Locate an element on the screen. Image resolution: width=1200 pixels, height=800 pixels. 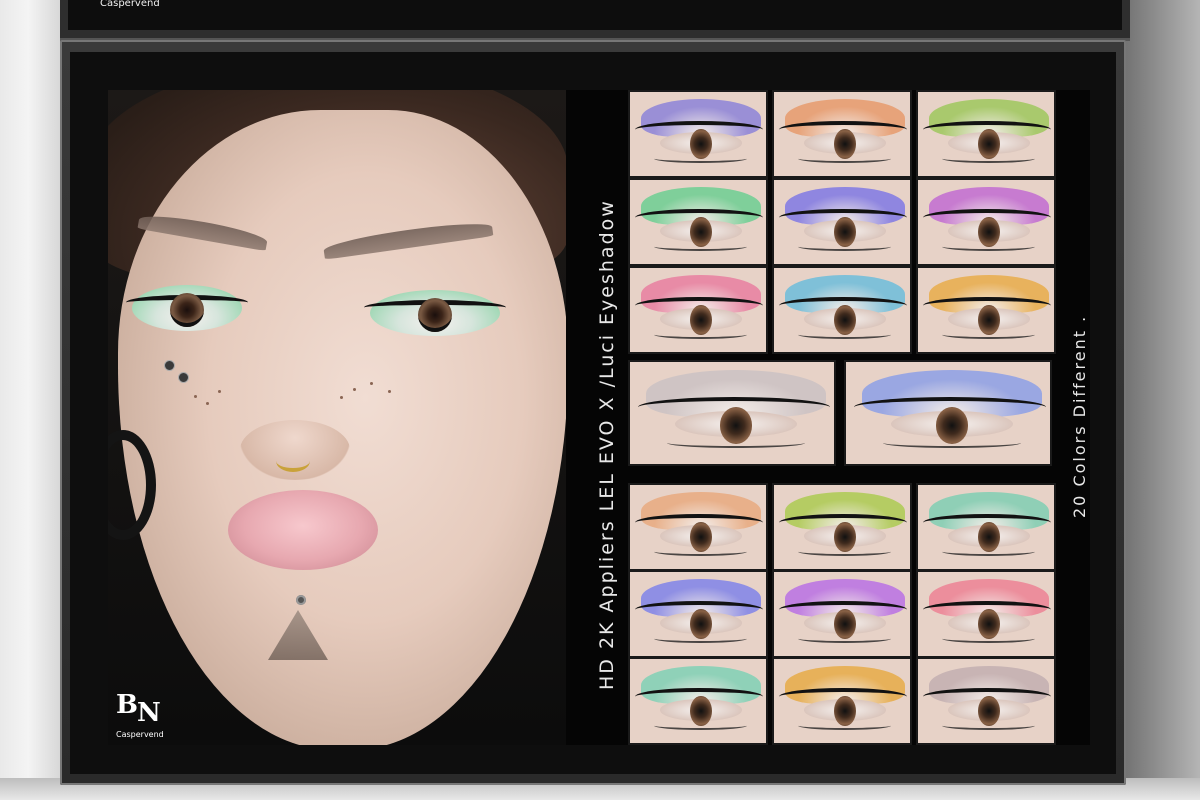
right-eye is located at coordinates (435, 313).